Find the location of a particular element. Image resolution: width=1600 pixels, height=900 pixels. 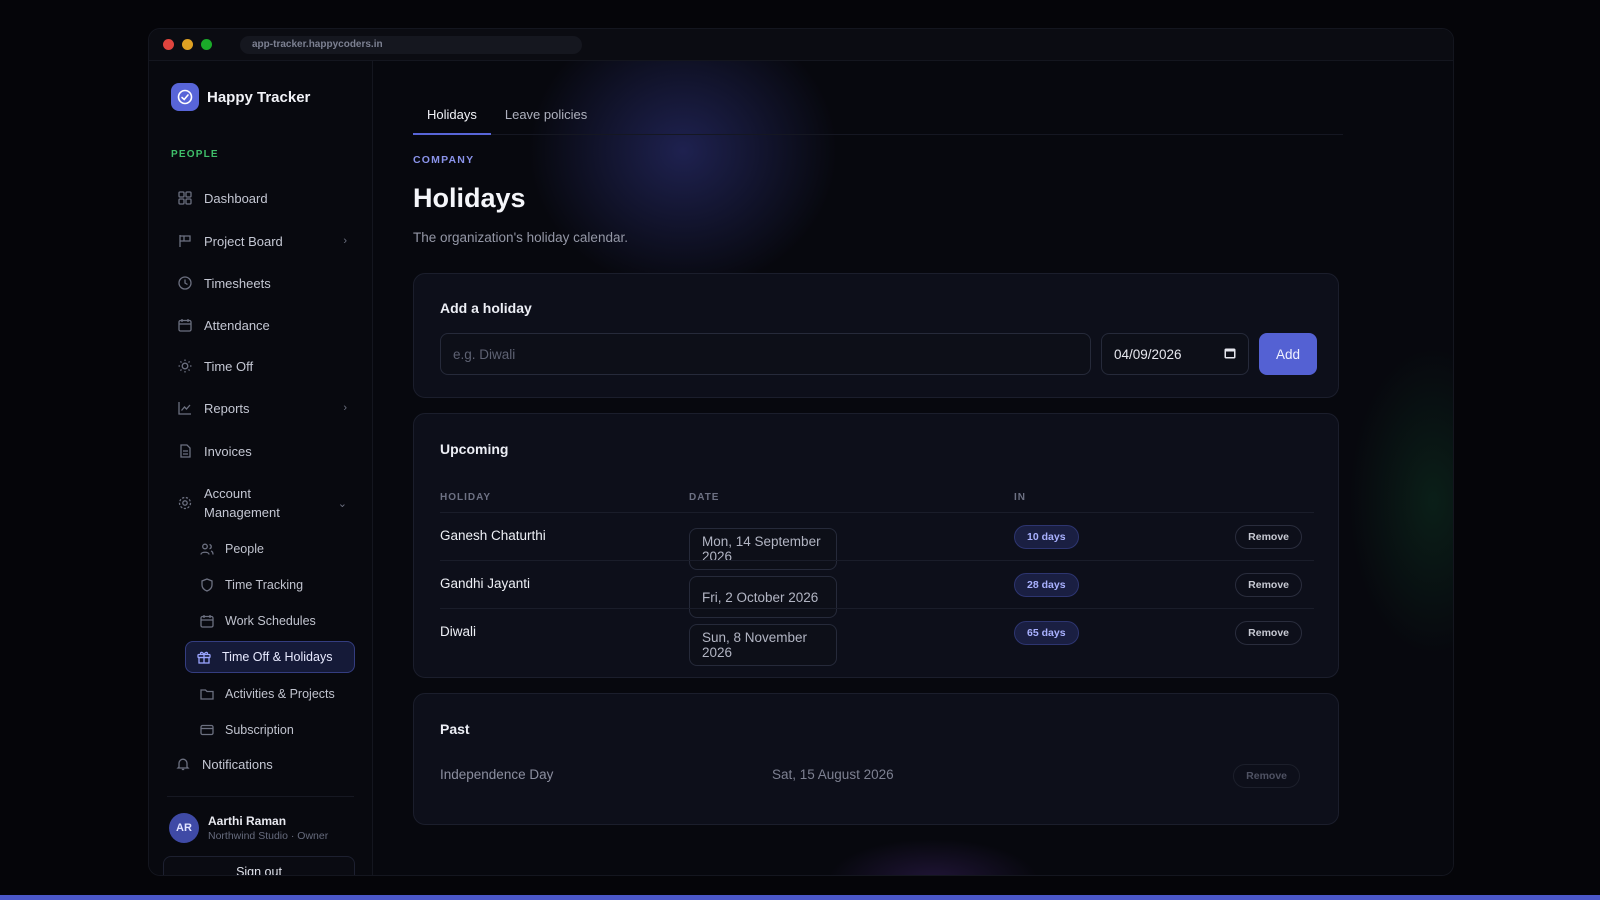

tab-holidays: Holidays is located at coordinates (452, 118).